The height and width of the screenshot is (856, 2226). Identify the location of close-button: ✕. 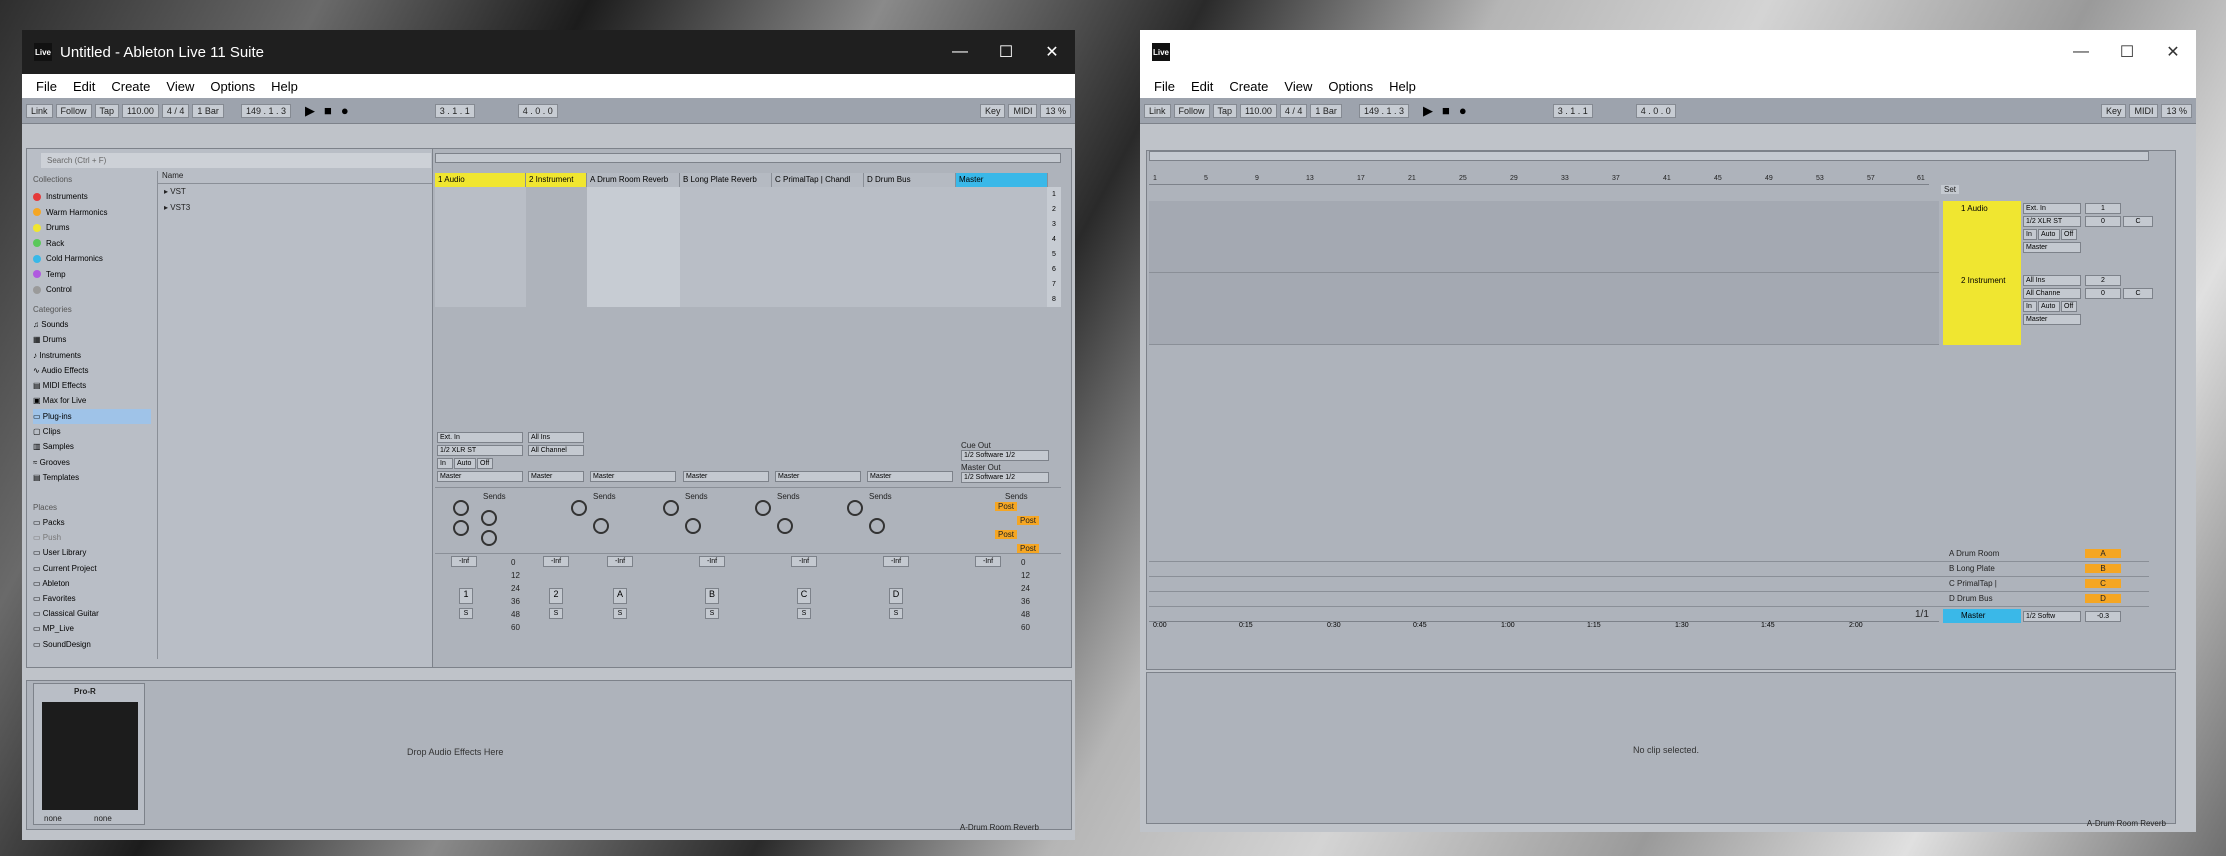
(2173, 52).